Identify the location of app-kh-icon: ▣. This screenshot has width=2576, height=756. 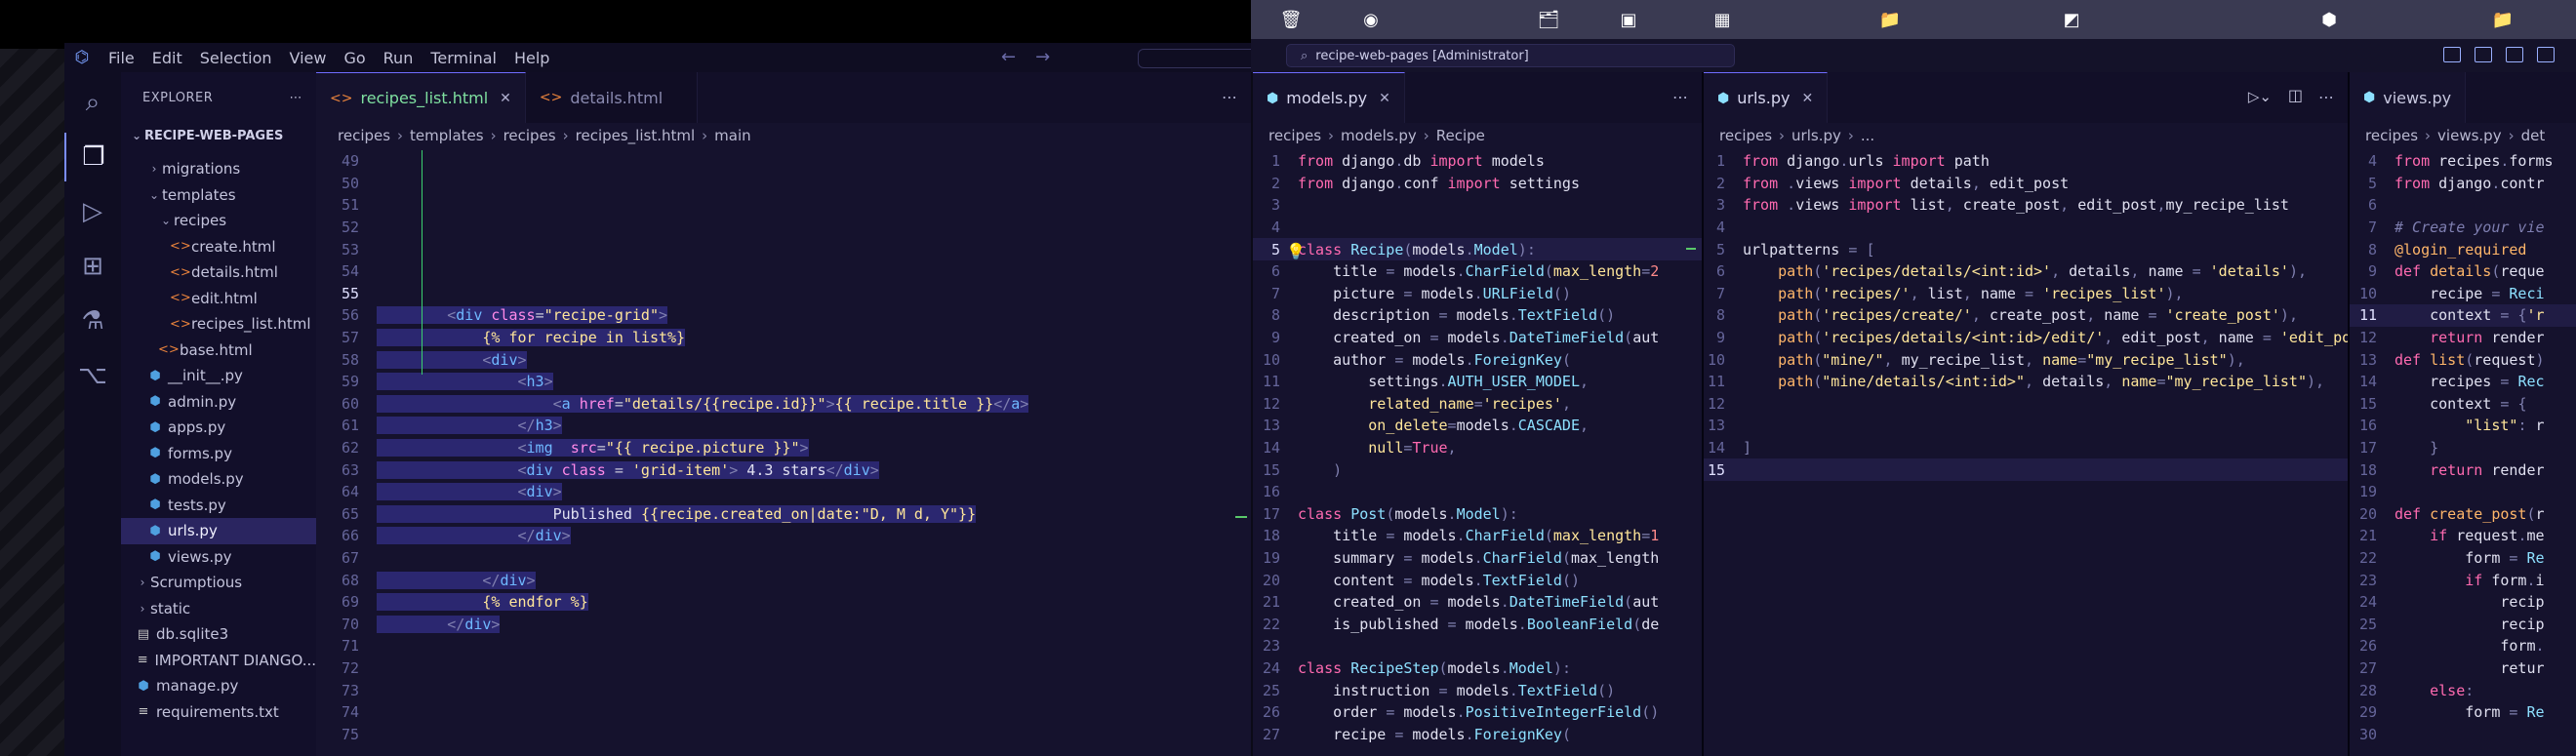
(1628, 19).